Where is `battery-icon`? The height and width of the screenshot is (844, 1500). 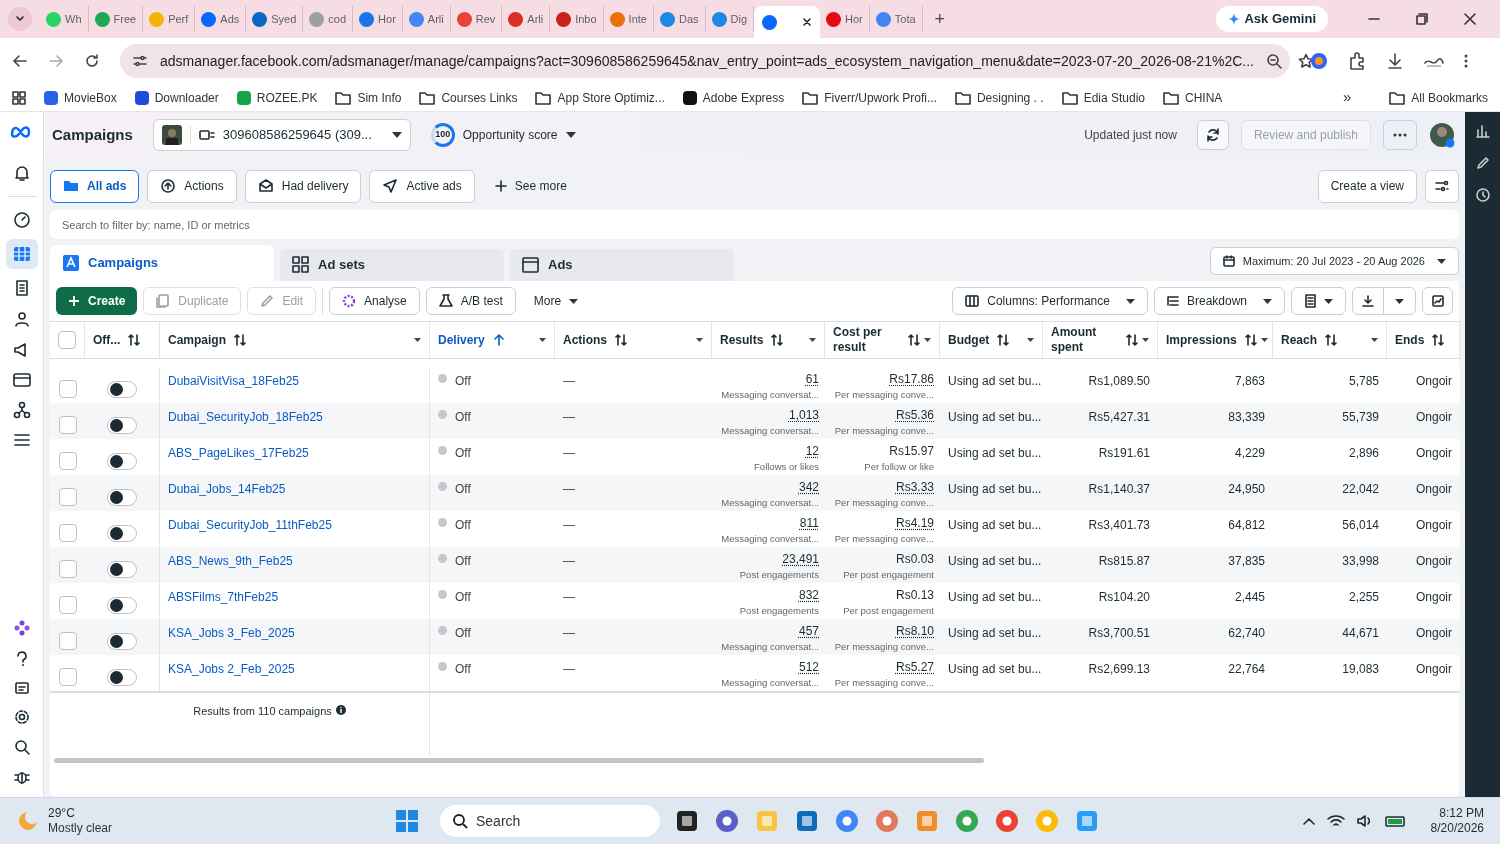 battery-icon is located at coordinates (1395, 821).